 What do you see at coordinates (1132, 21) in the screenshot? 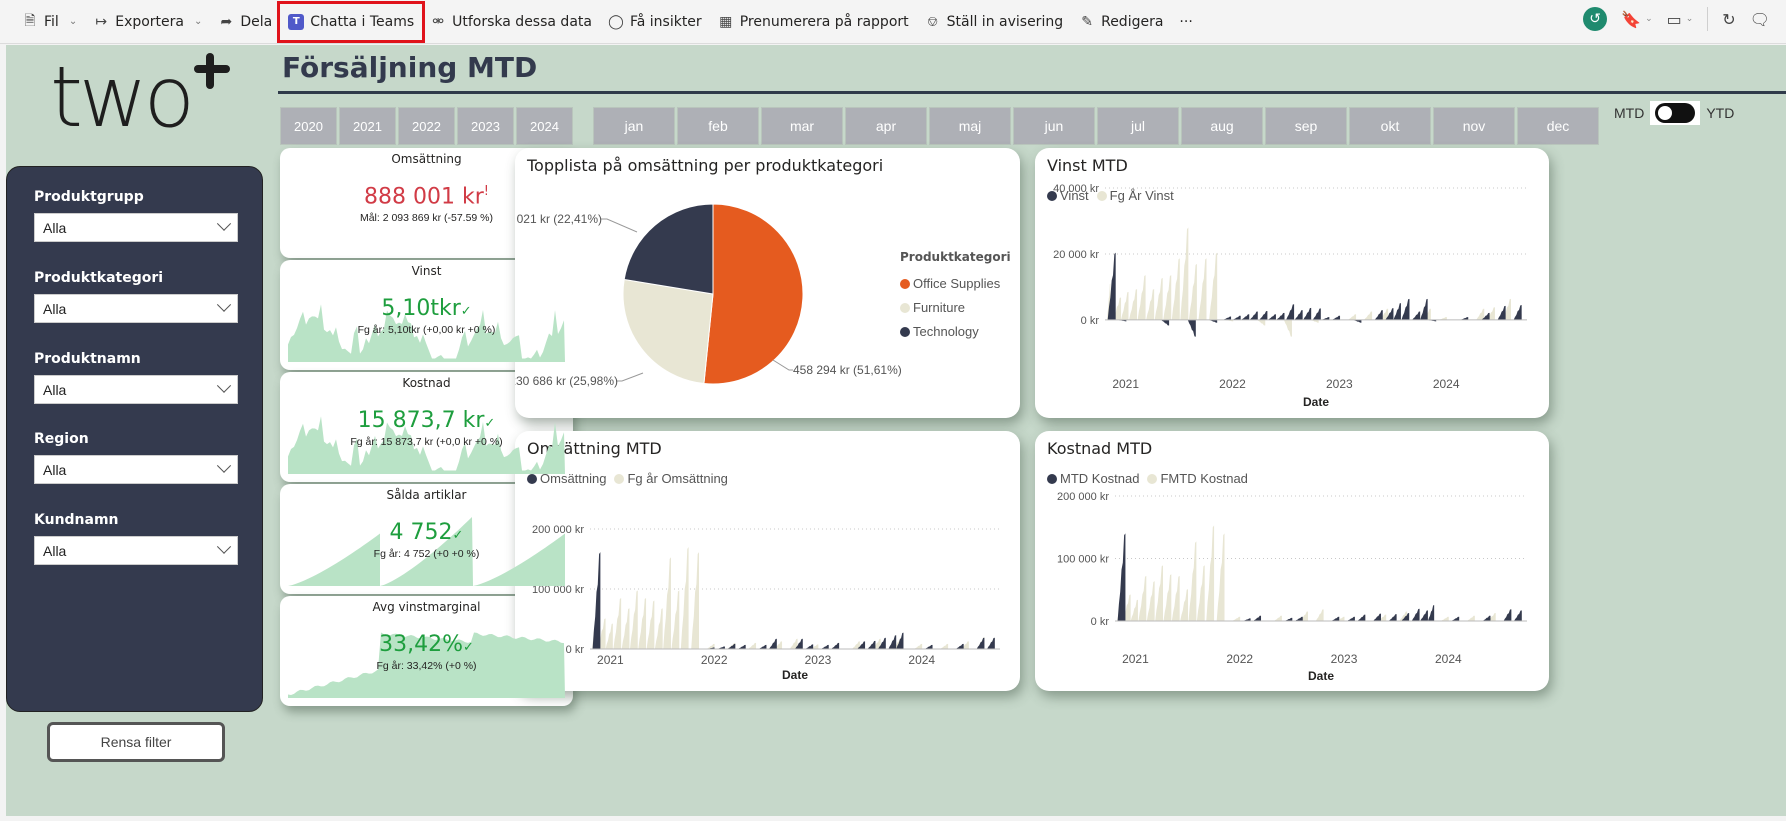
I see `edit-label: Redigera` at bounding box center [1132, 21].